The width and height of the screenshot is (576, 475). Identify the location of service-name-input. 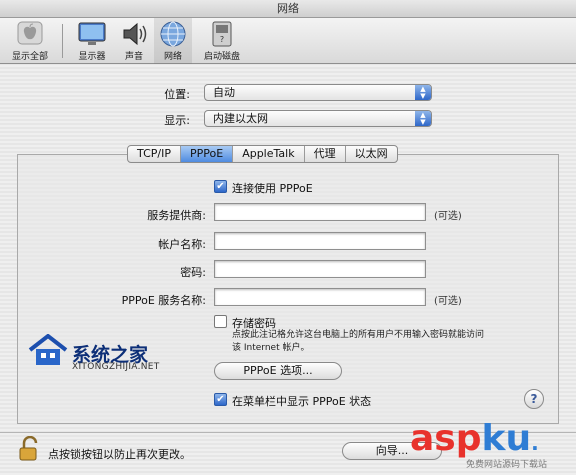
(320, 297).